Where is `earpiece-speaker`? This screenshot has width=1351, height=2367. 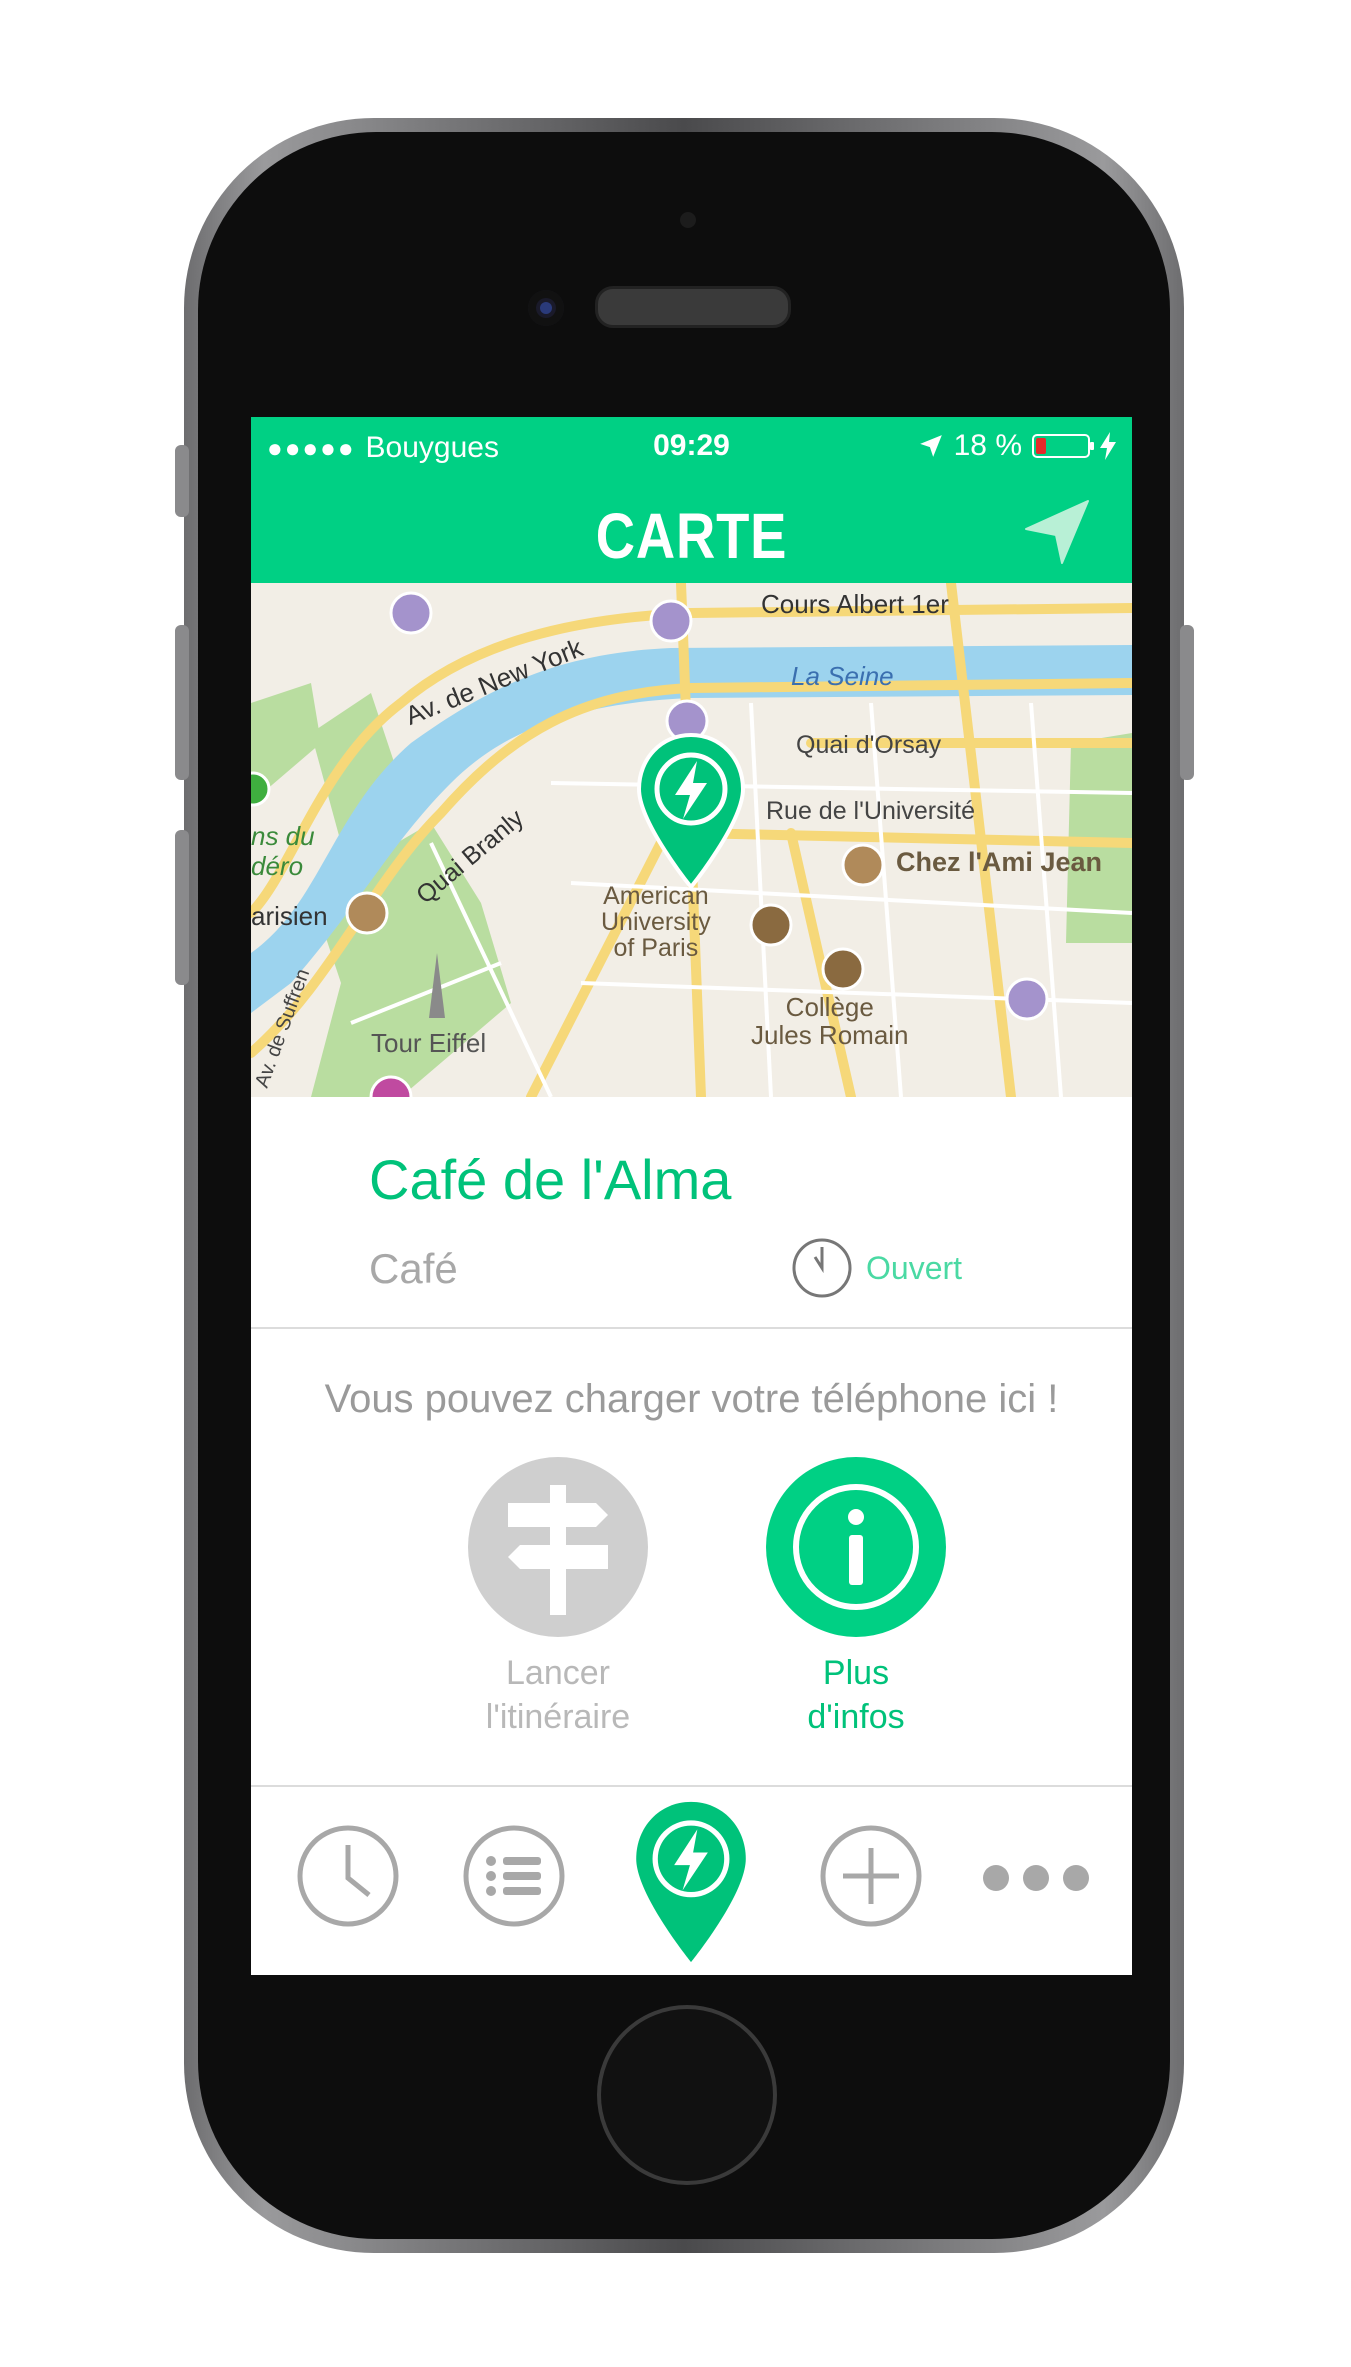 earpiece-speaker is located at coordinates (693, 307).